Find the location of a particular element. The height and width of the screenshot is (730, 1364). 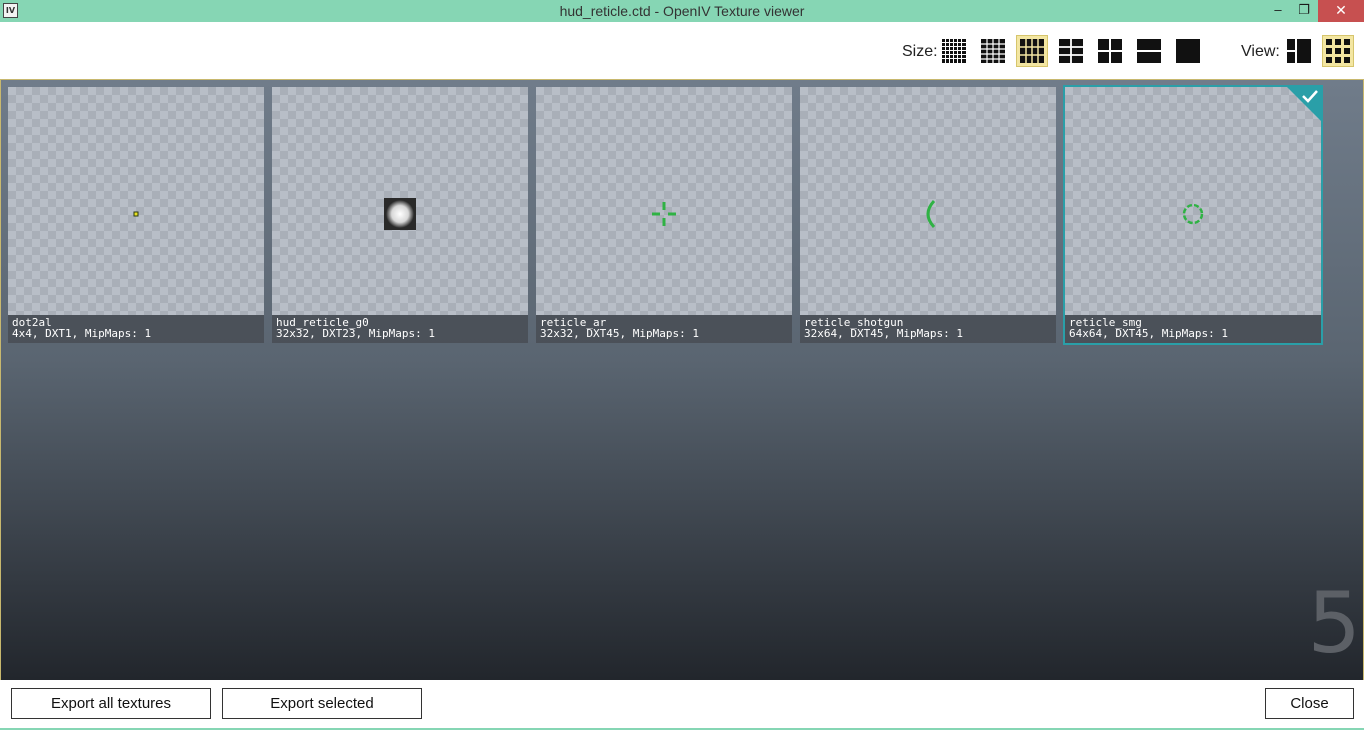

grid-xl-icon is located at coordinates (1149, 51).